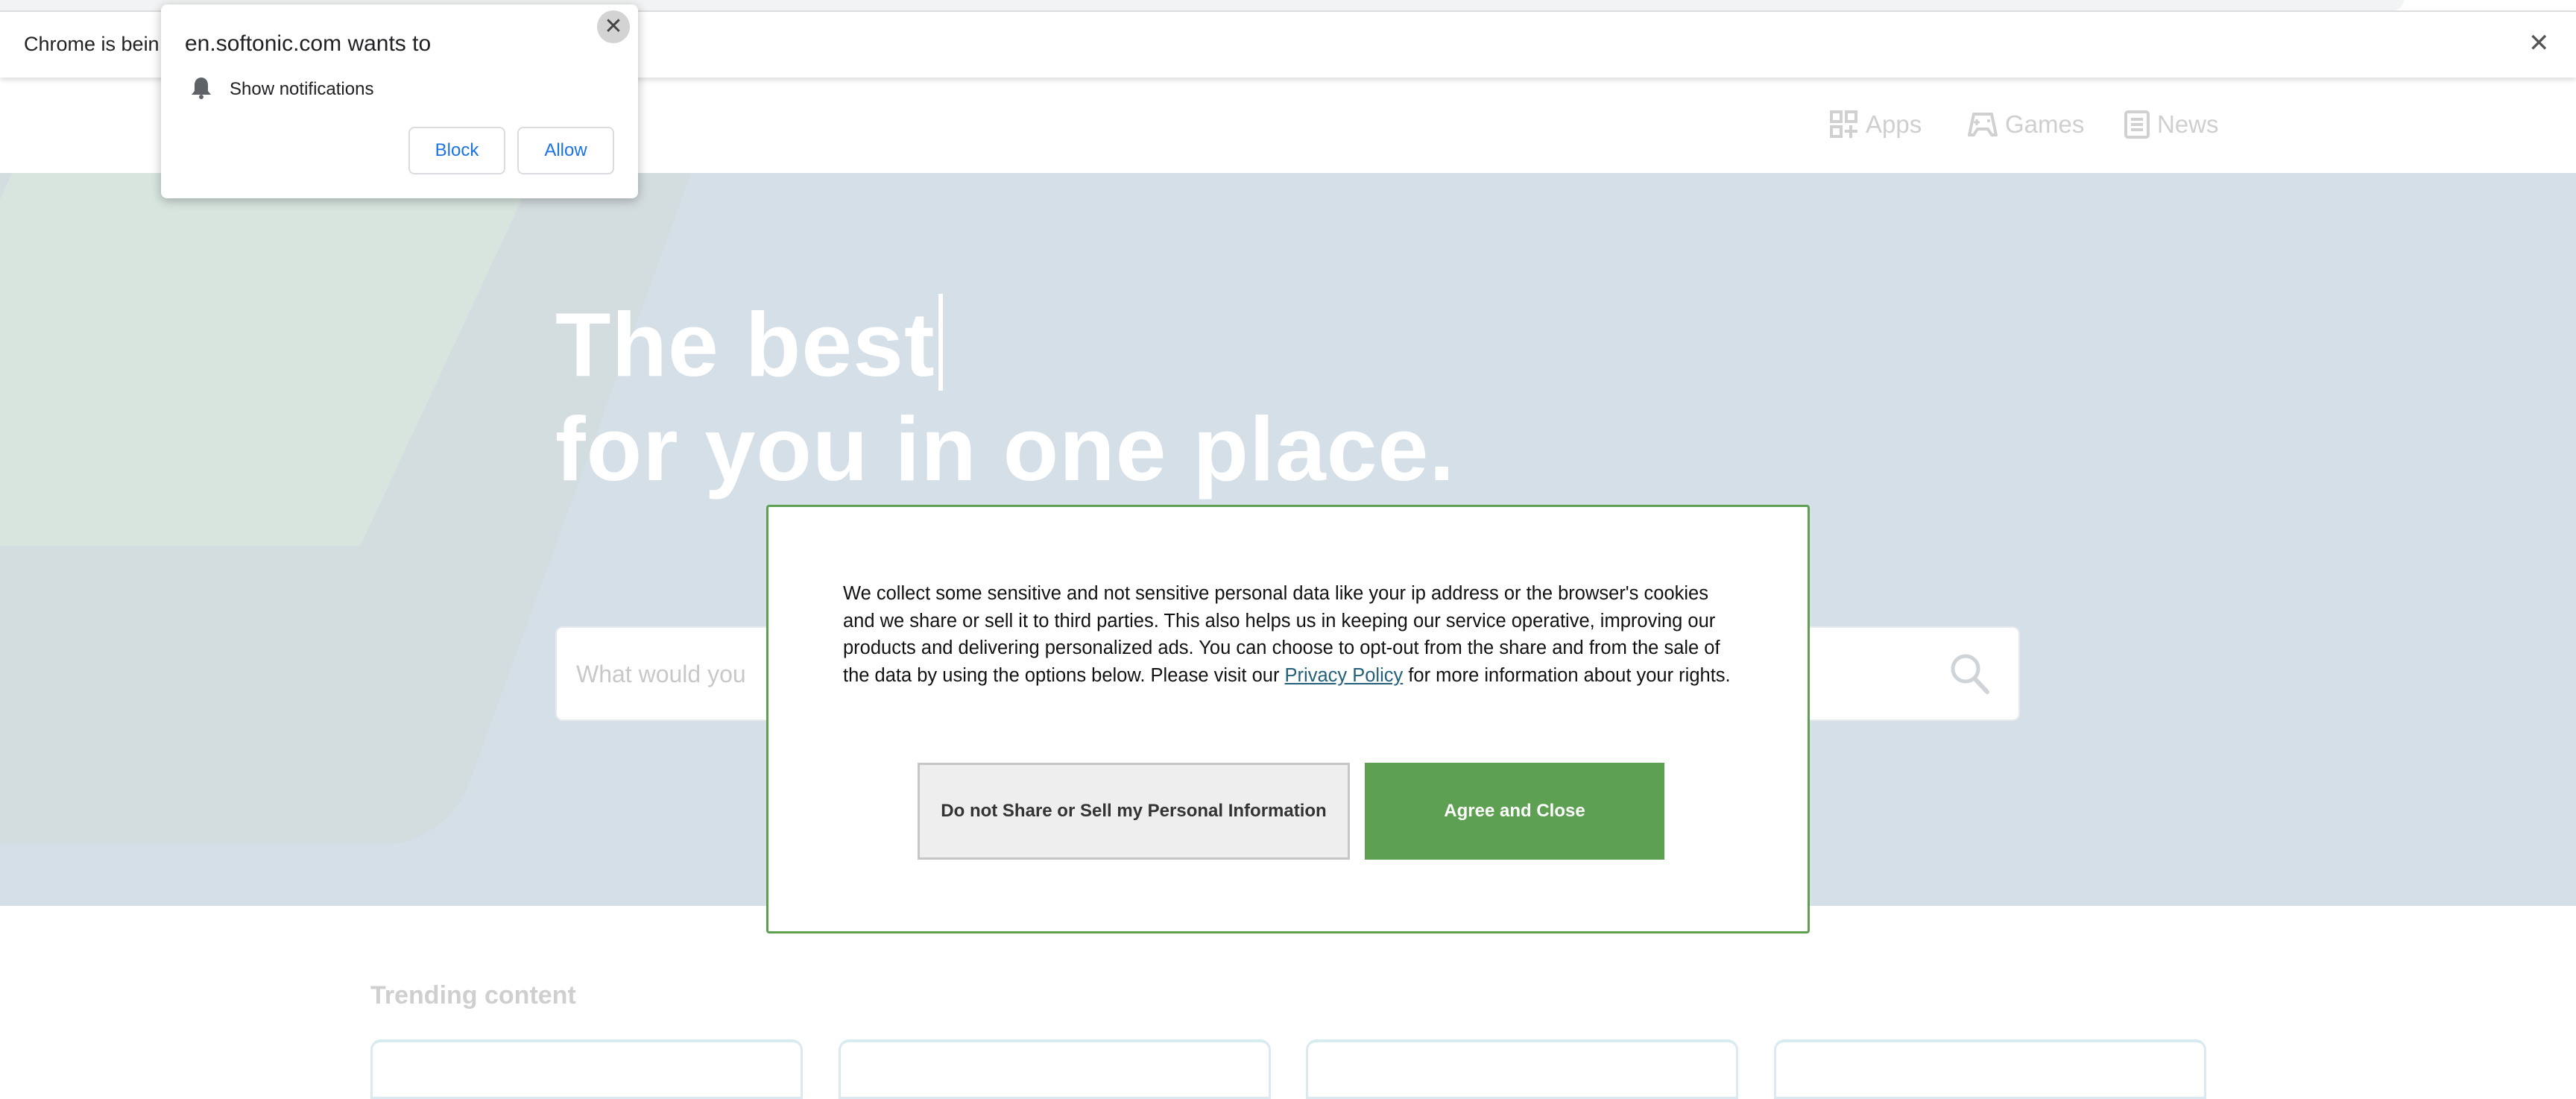 The height and width of the screenshot is (1099, 2576). I want to click on nav-news: News, so click(2172, 124).